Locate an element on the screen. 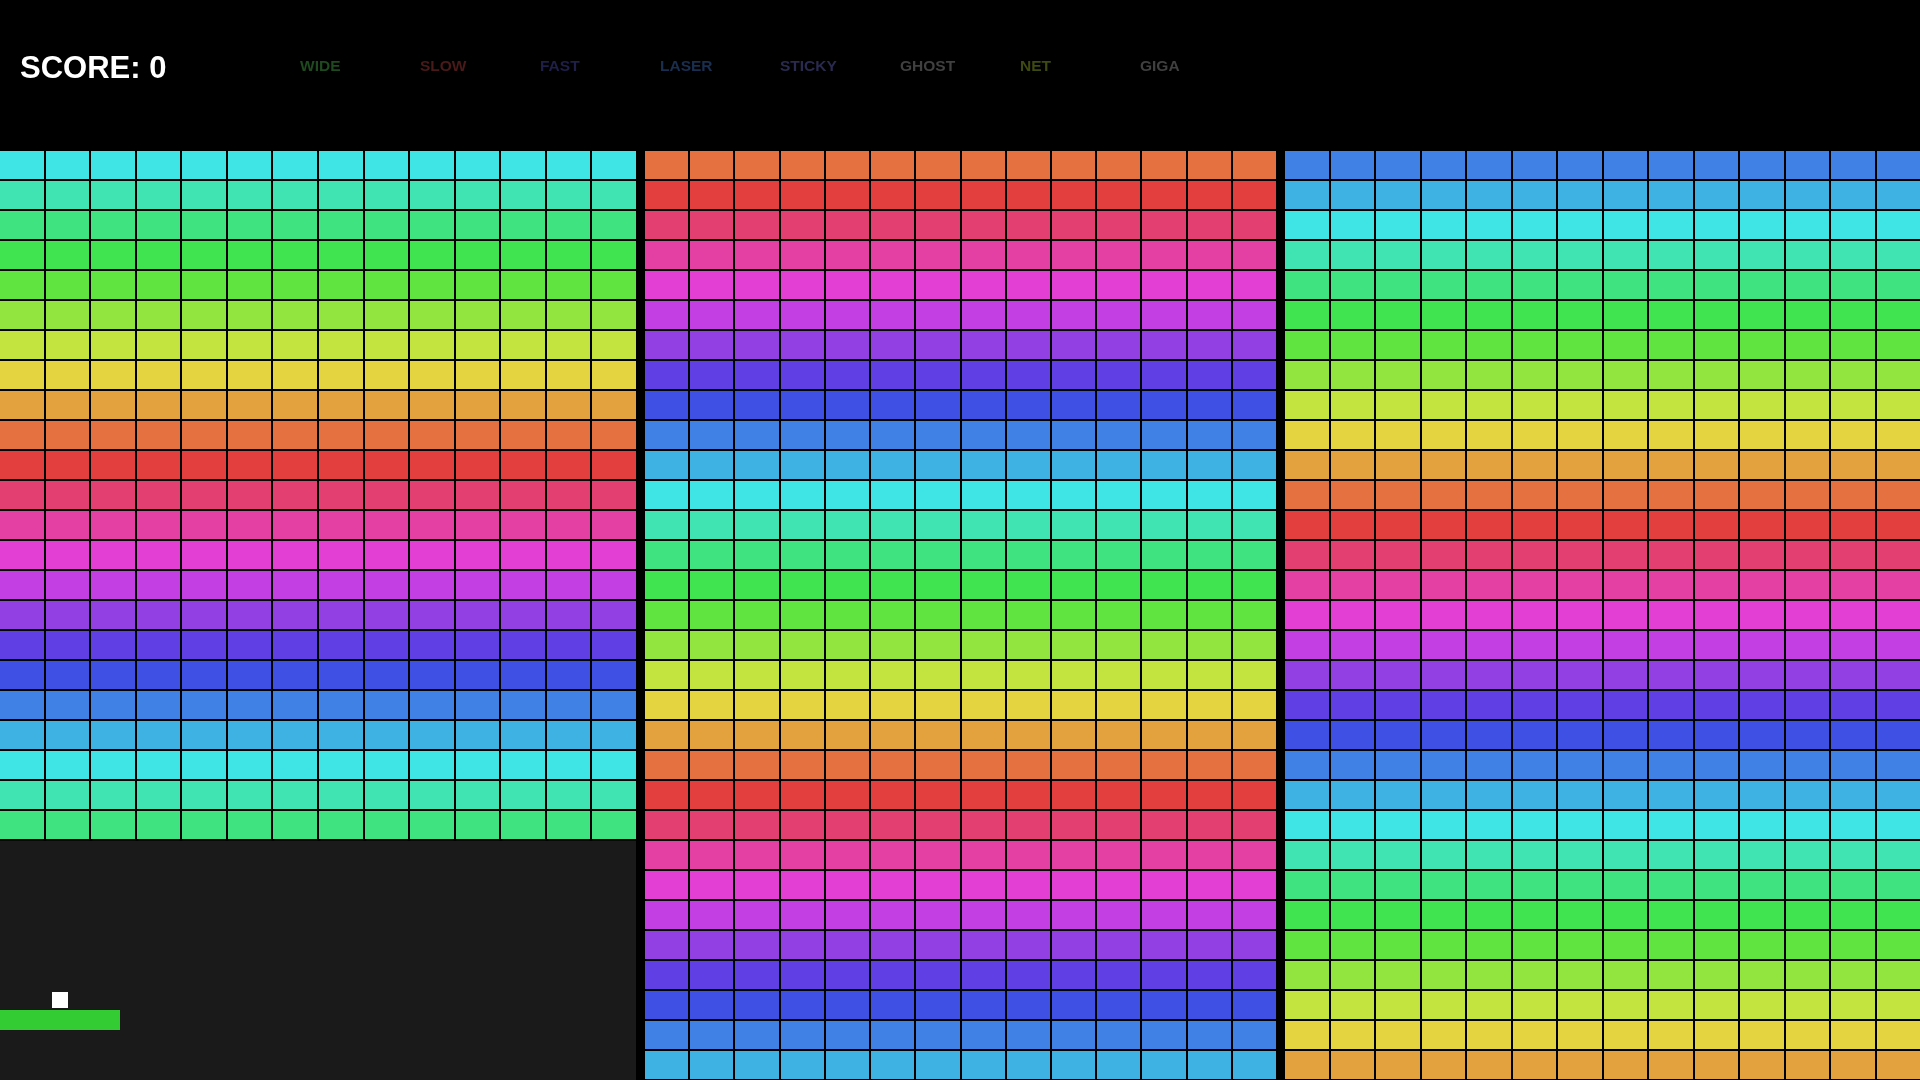  powerup-label: NET is located at coordinates (1035, 65).